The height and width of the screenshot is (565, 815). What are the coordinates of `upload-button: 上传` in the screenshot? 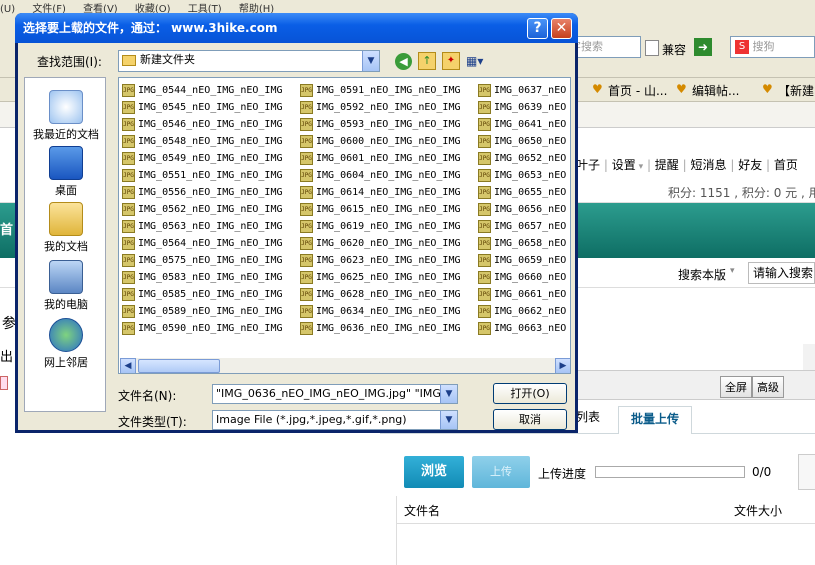 It's located at (501, 472).